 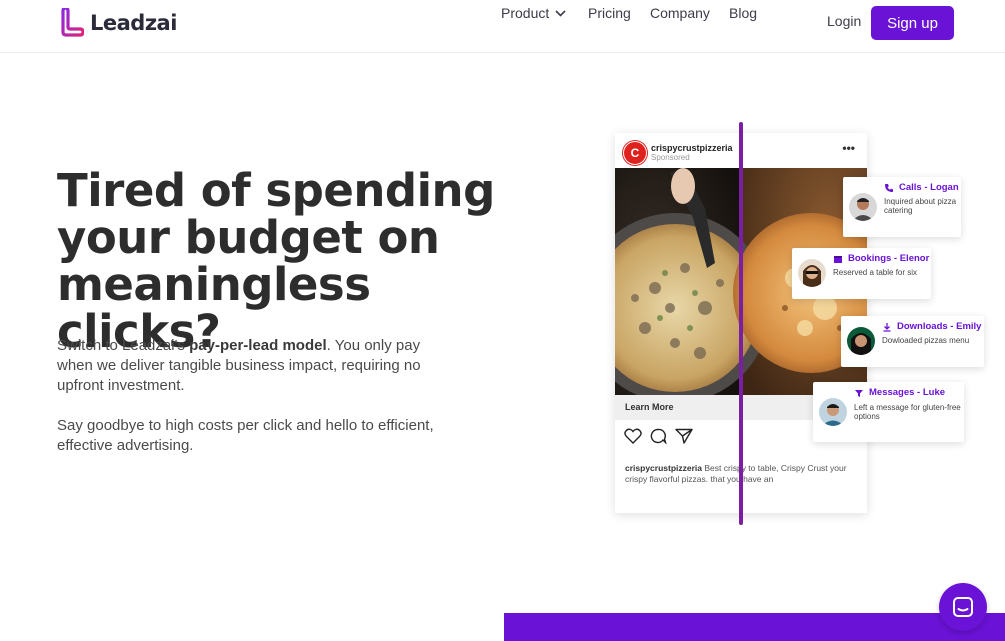 What do you see at coordinates (741, 323) in the screenshot?
I see `comparison-divider` at bounding box center [741, 323].